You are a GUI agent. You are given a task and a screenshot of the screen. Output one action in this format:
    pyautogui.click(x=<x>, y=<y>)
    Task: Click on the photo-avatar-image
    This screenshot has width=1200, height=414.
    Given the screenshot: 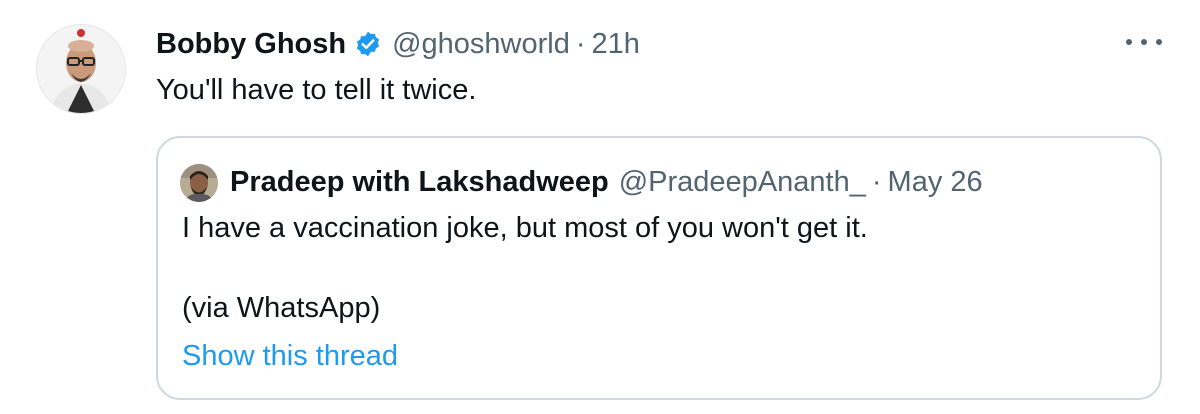 What is the action you would take?
    pyautogui.click(x=199, y=183)
    